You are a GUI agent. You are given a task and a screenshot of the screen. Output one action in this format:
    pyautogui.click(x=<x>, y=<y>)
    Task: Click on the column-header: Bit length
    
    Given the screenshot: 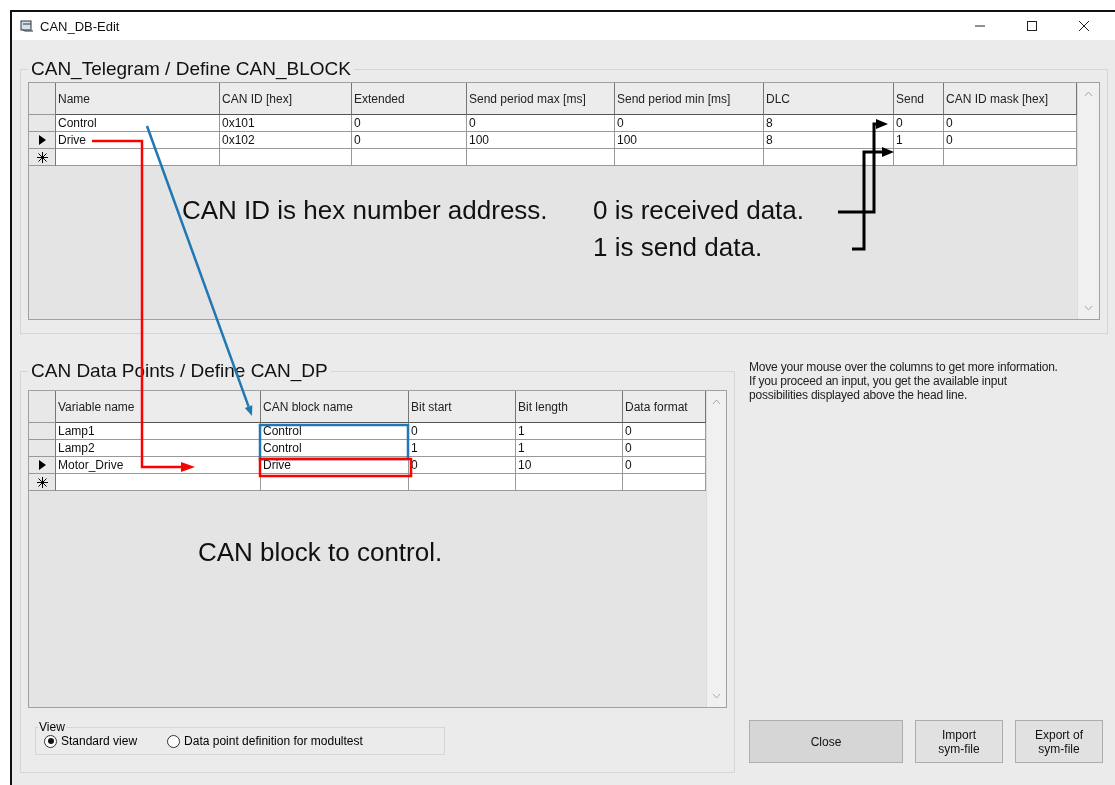 What is the action you would take?
    pyautogui.click(x=569, y=407)
    